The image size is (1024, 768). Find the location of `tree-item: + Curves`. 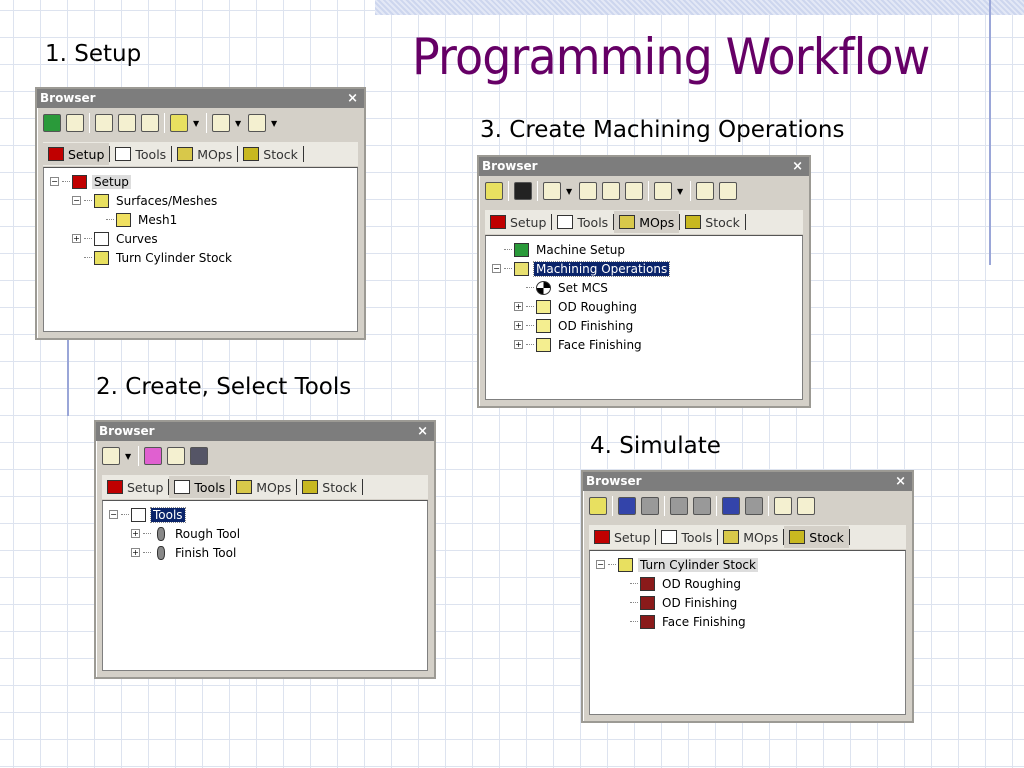

tree-item: + Curves is located at coordinates (203, 238).